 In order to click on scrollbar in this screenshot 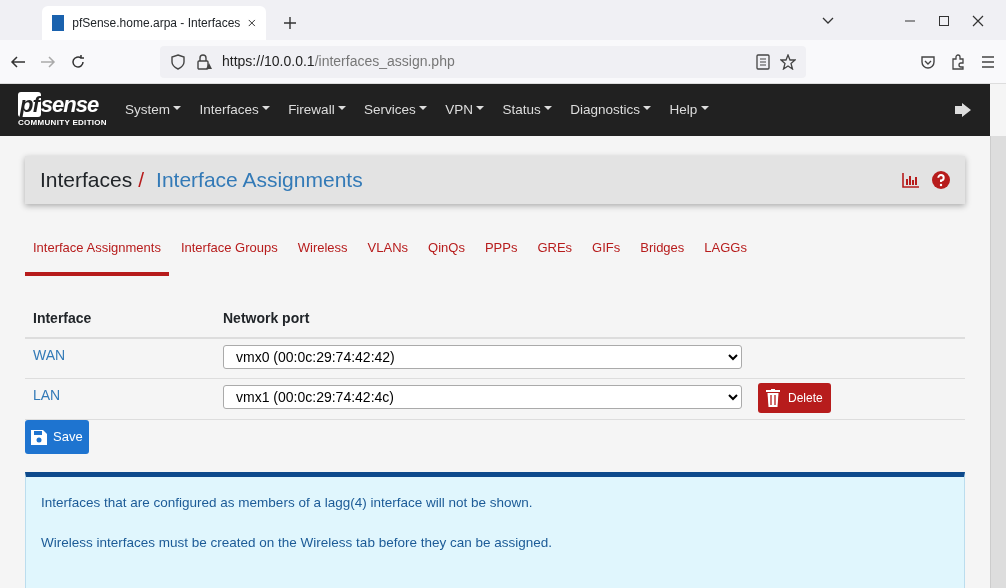, I will do `click(998, 362)`.